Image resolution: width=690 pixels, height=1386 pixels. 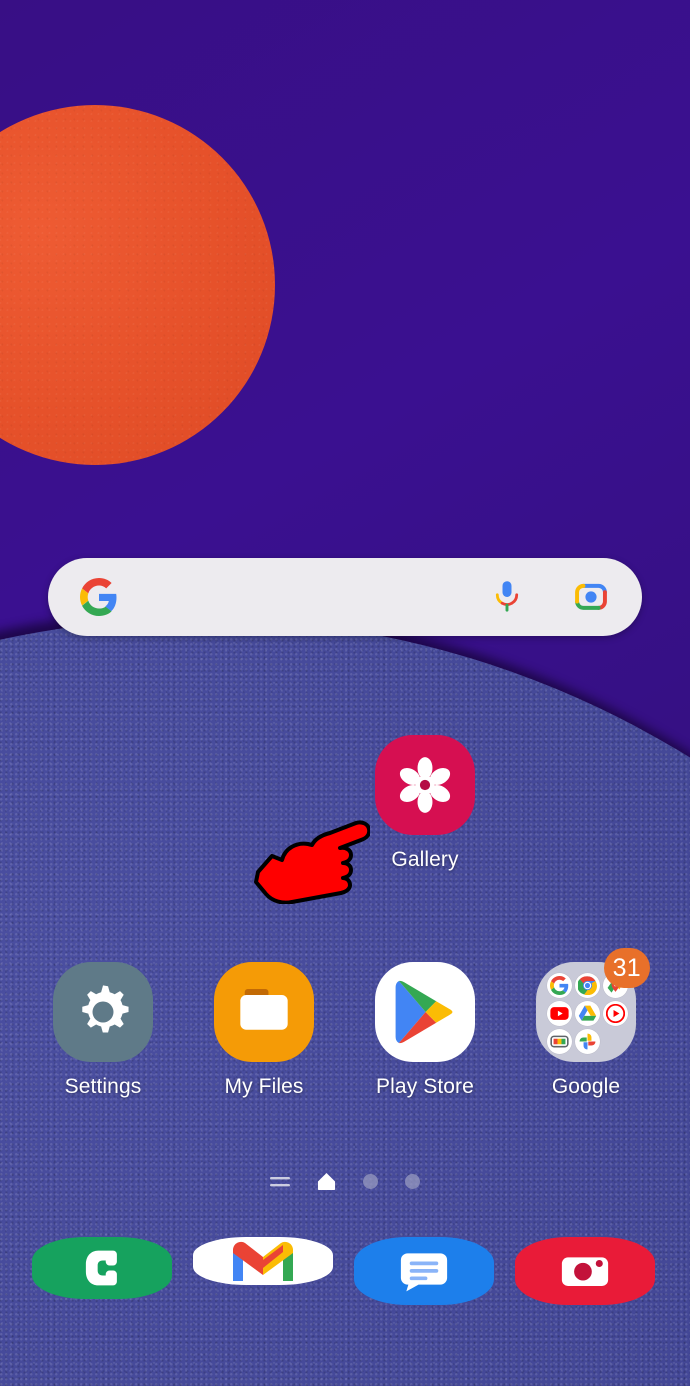 I want to click on gmail-icon-wrapper, so click(x=263, y=1261).